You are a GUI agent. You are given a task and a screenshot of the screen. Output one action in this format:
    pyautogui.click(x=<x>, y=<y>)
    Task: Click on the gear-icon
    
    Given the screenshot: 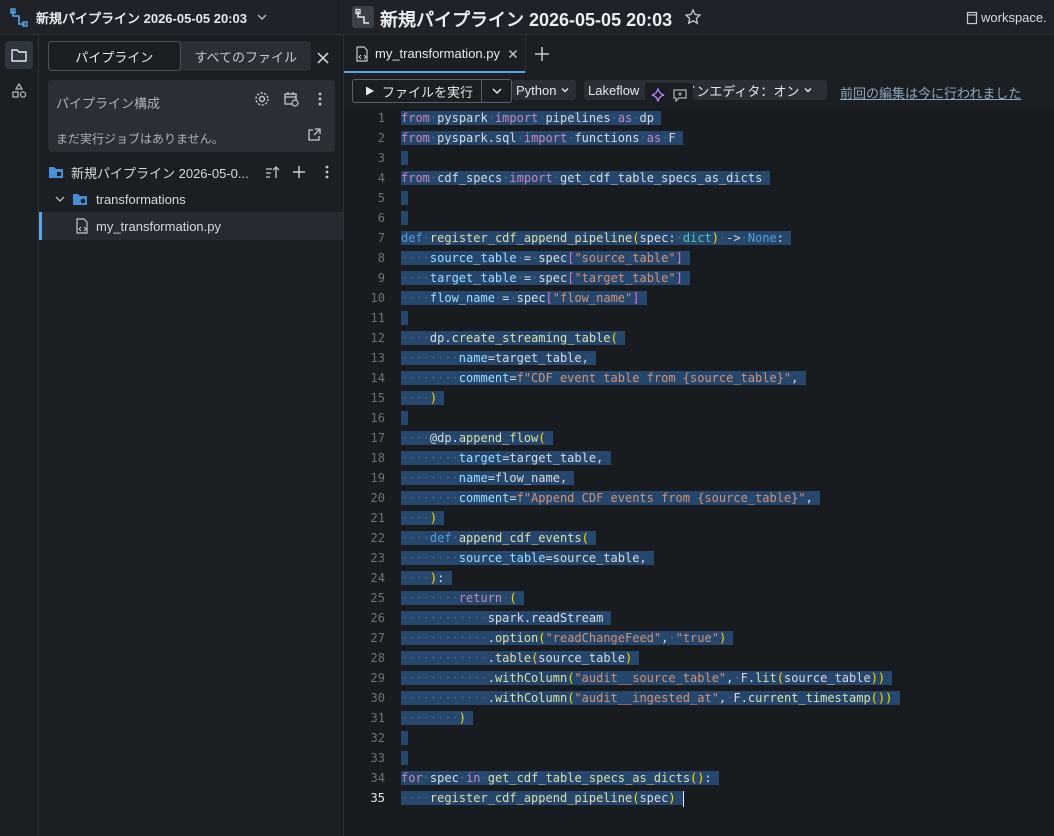 What is the action you would take?
    pyautogui.click(x=262, y=99)
    